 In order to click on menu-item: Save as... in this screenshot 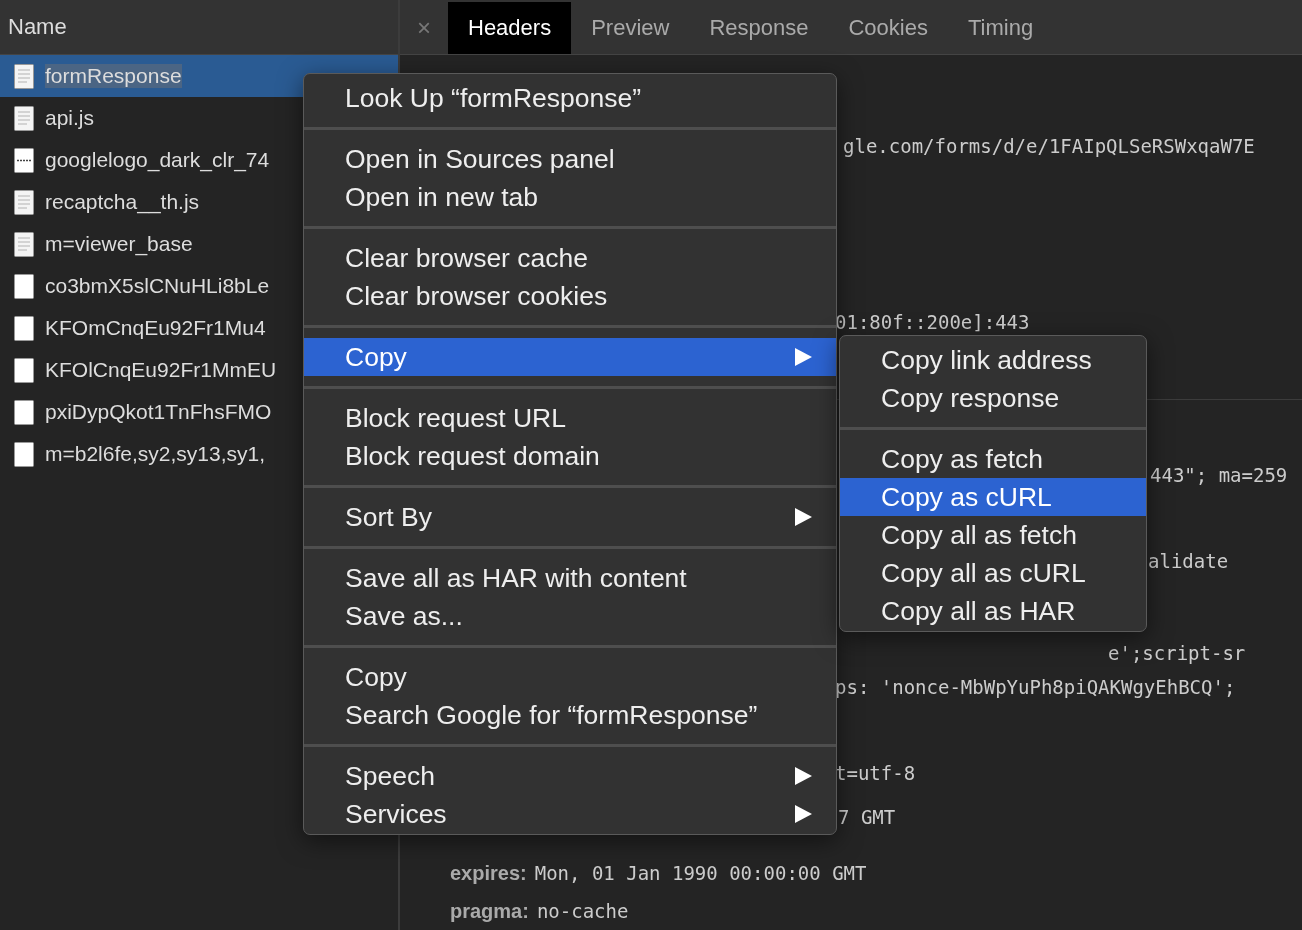, I will do `click(570, 616)`.